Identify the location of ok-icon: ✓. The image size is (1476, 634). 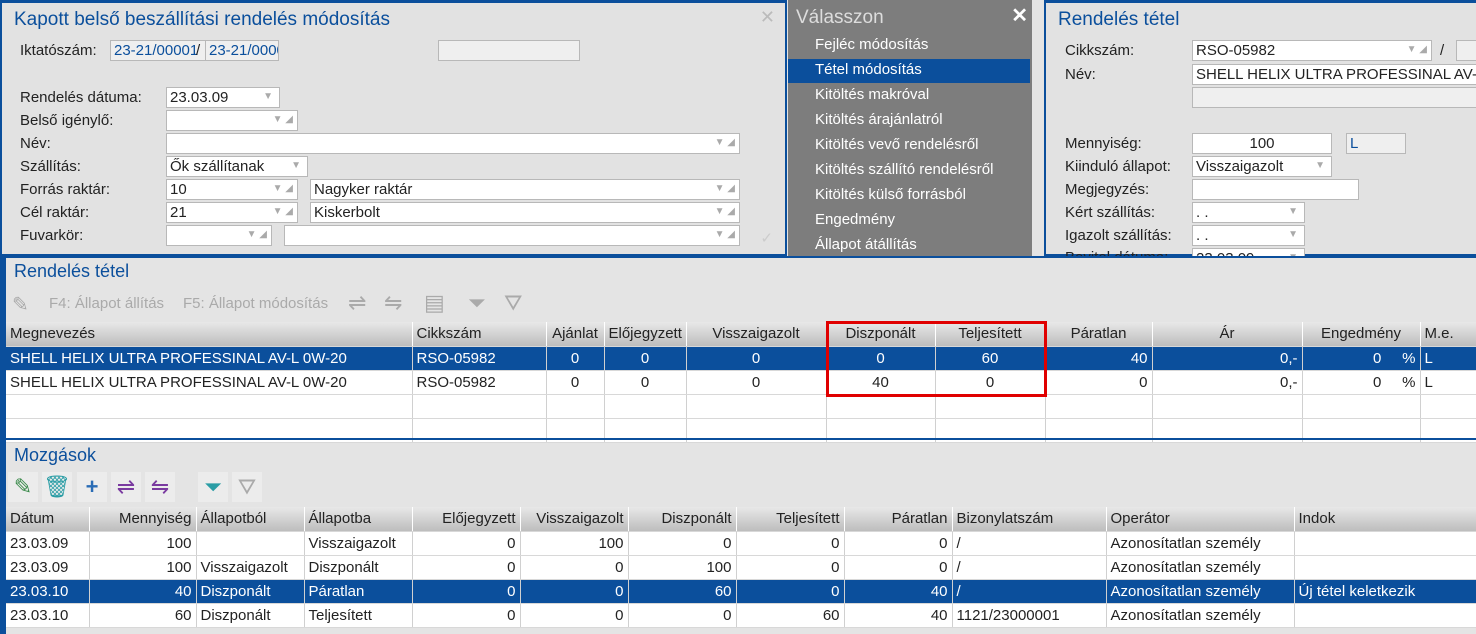
(766, 238).